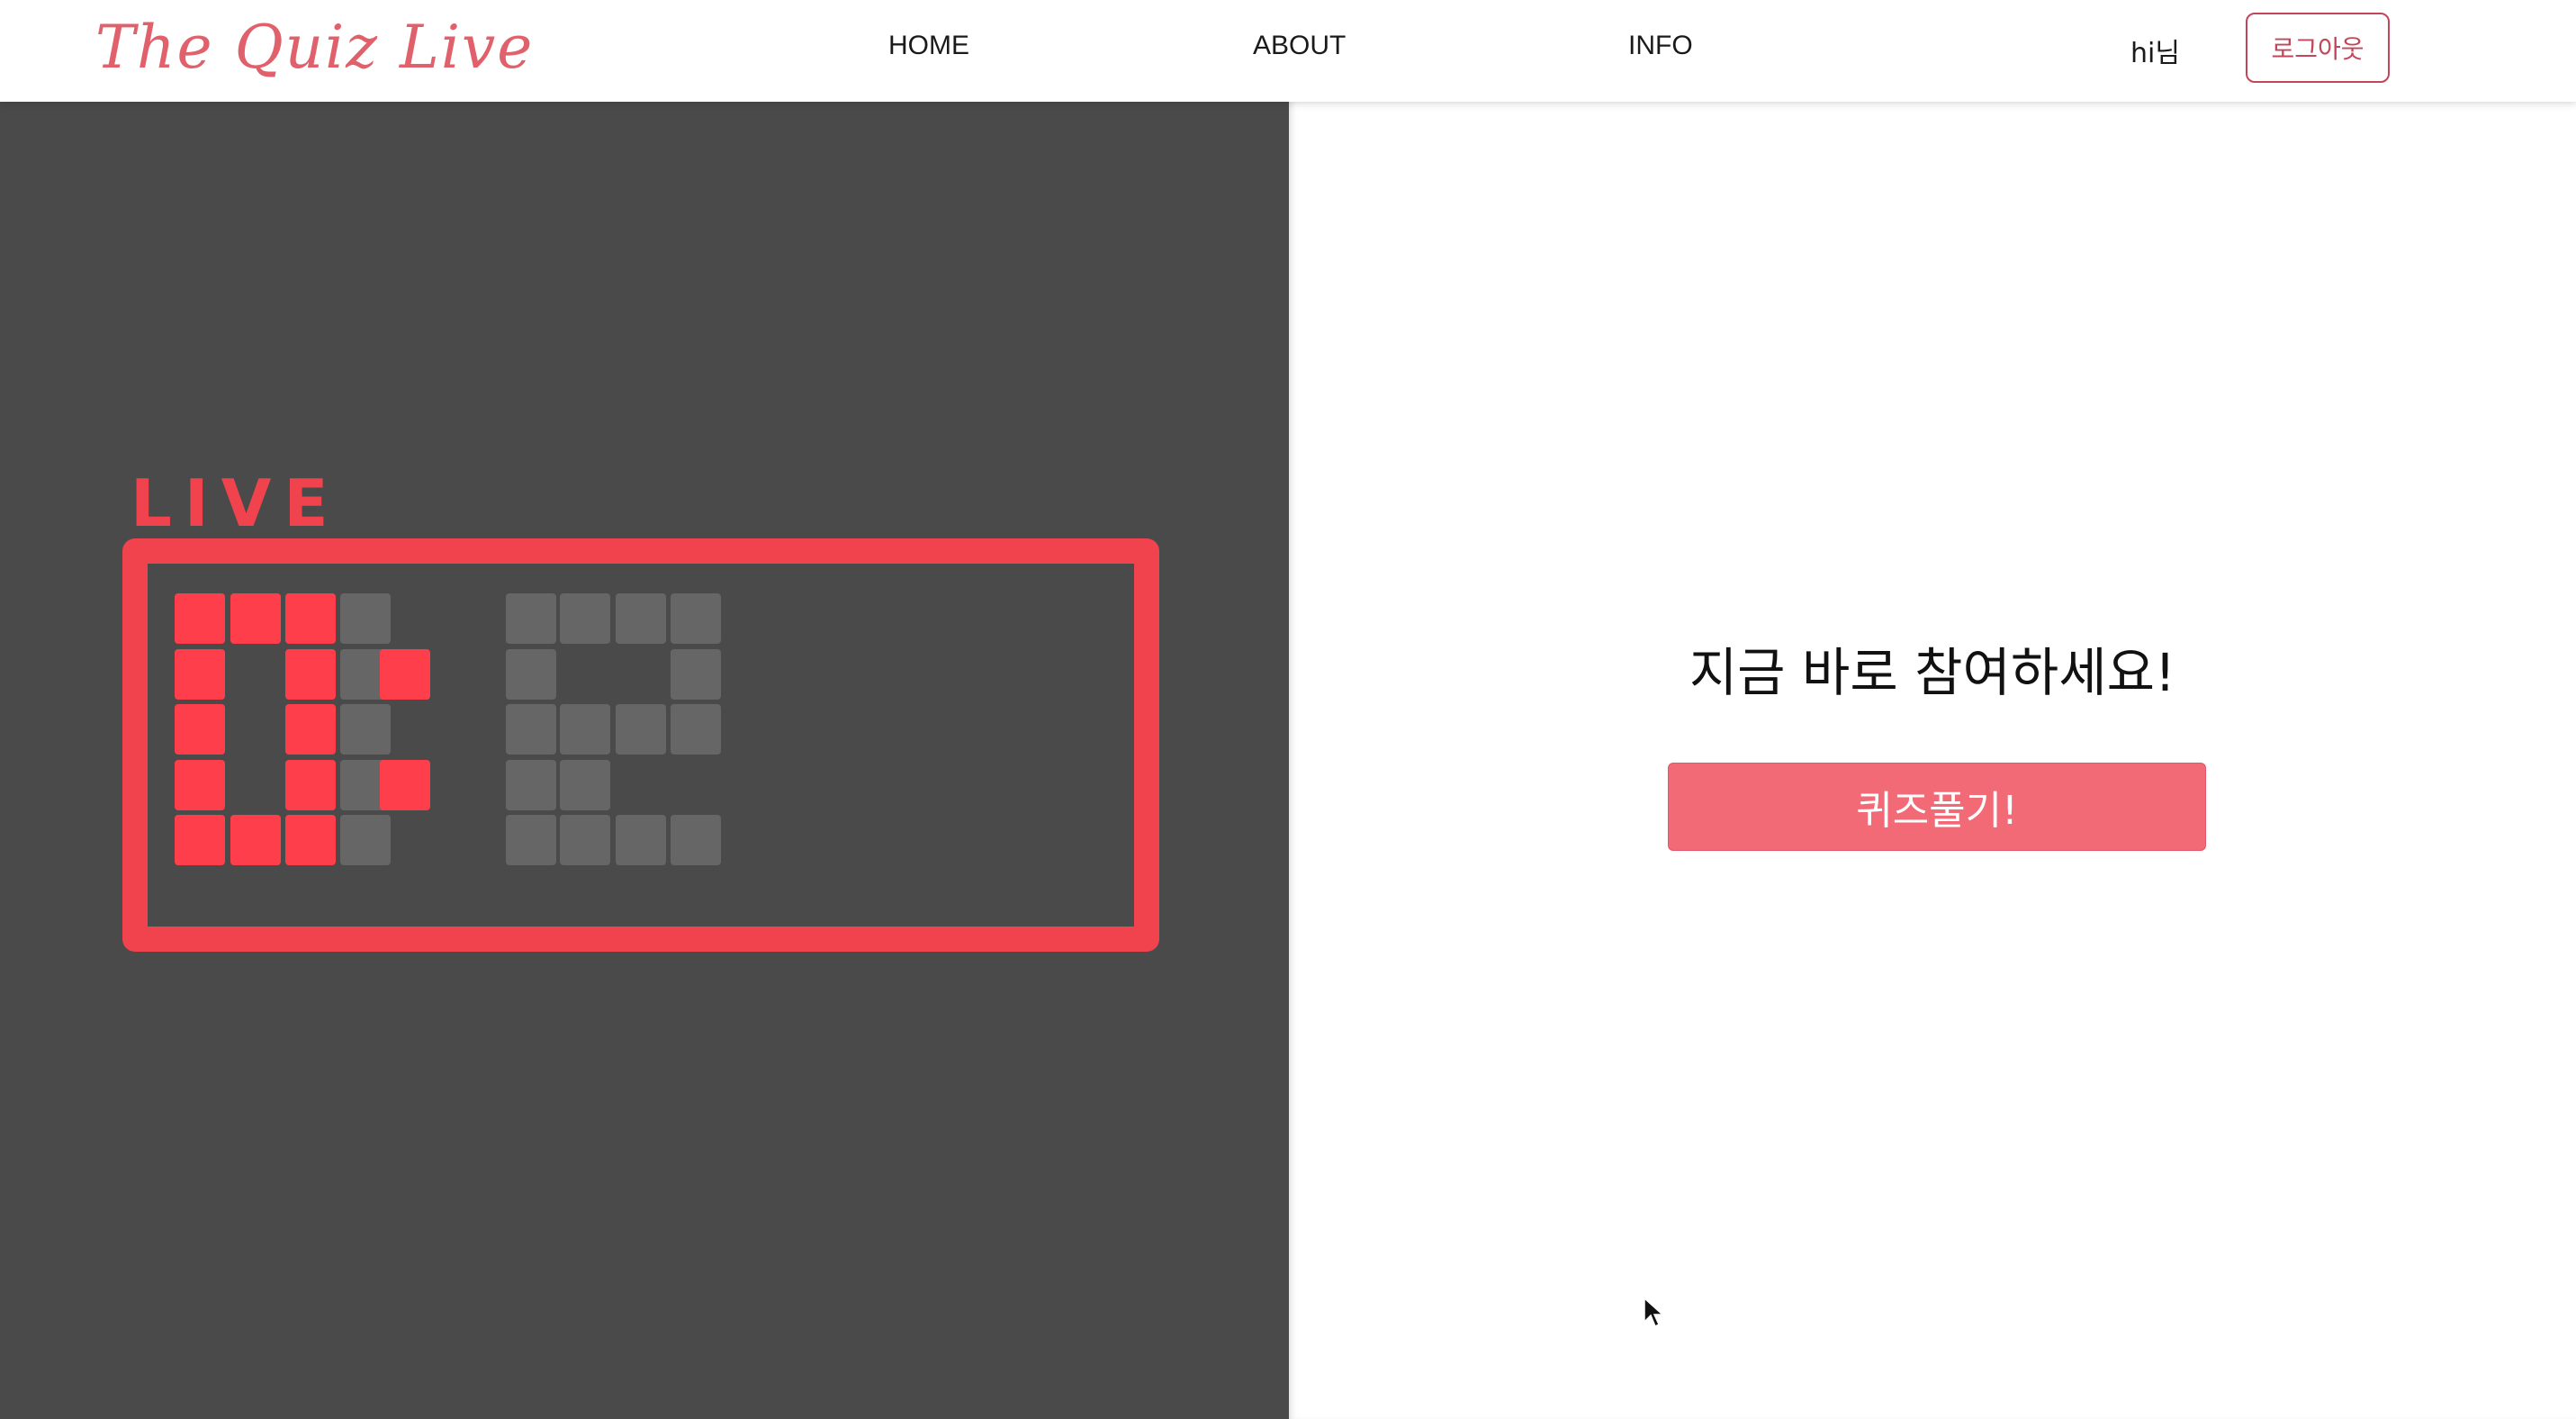 This screenshot has height=1419, width=2576. What do you see at coordinates (236, 503) in the screenshot?
I see `live-label: LIVE` at bounding box center [236, 503].